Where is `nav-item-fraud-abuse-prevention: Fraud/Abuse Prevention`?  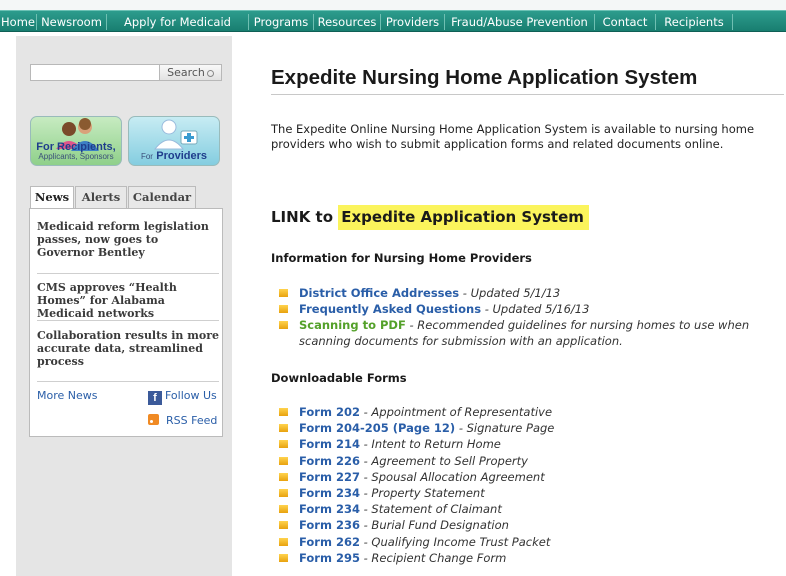 nav-item-fraud-abuse-prevention: Fraud/Abuse Prevention is located at coordinates (519, 22).